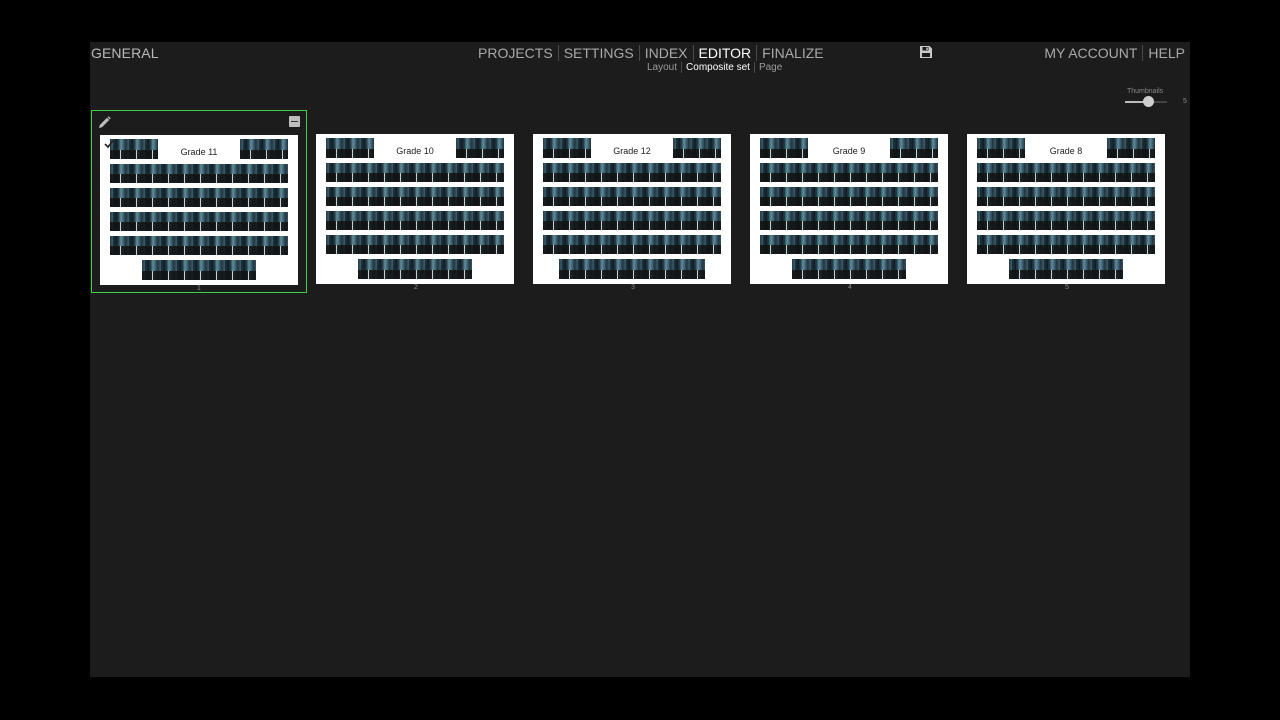 This screenshot has height=720, width=1280. Describe the element at coordinates (415, 209) in the screenshot. I see `page-preview: Grade 10` at that location.